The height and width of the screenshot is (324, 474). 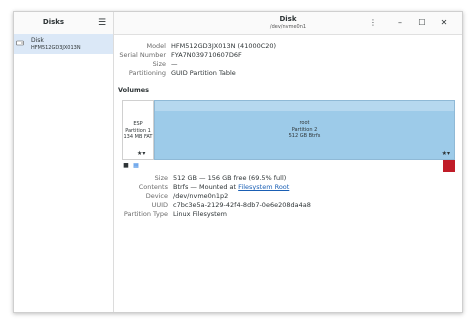 What do you see at coordinates (153, 187) in the screenshot?
I see `contents-label: Contents` at bounding box center [153, 187].